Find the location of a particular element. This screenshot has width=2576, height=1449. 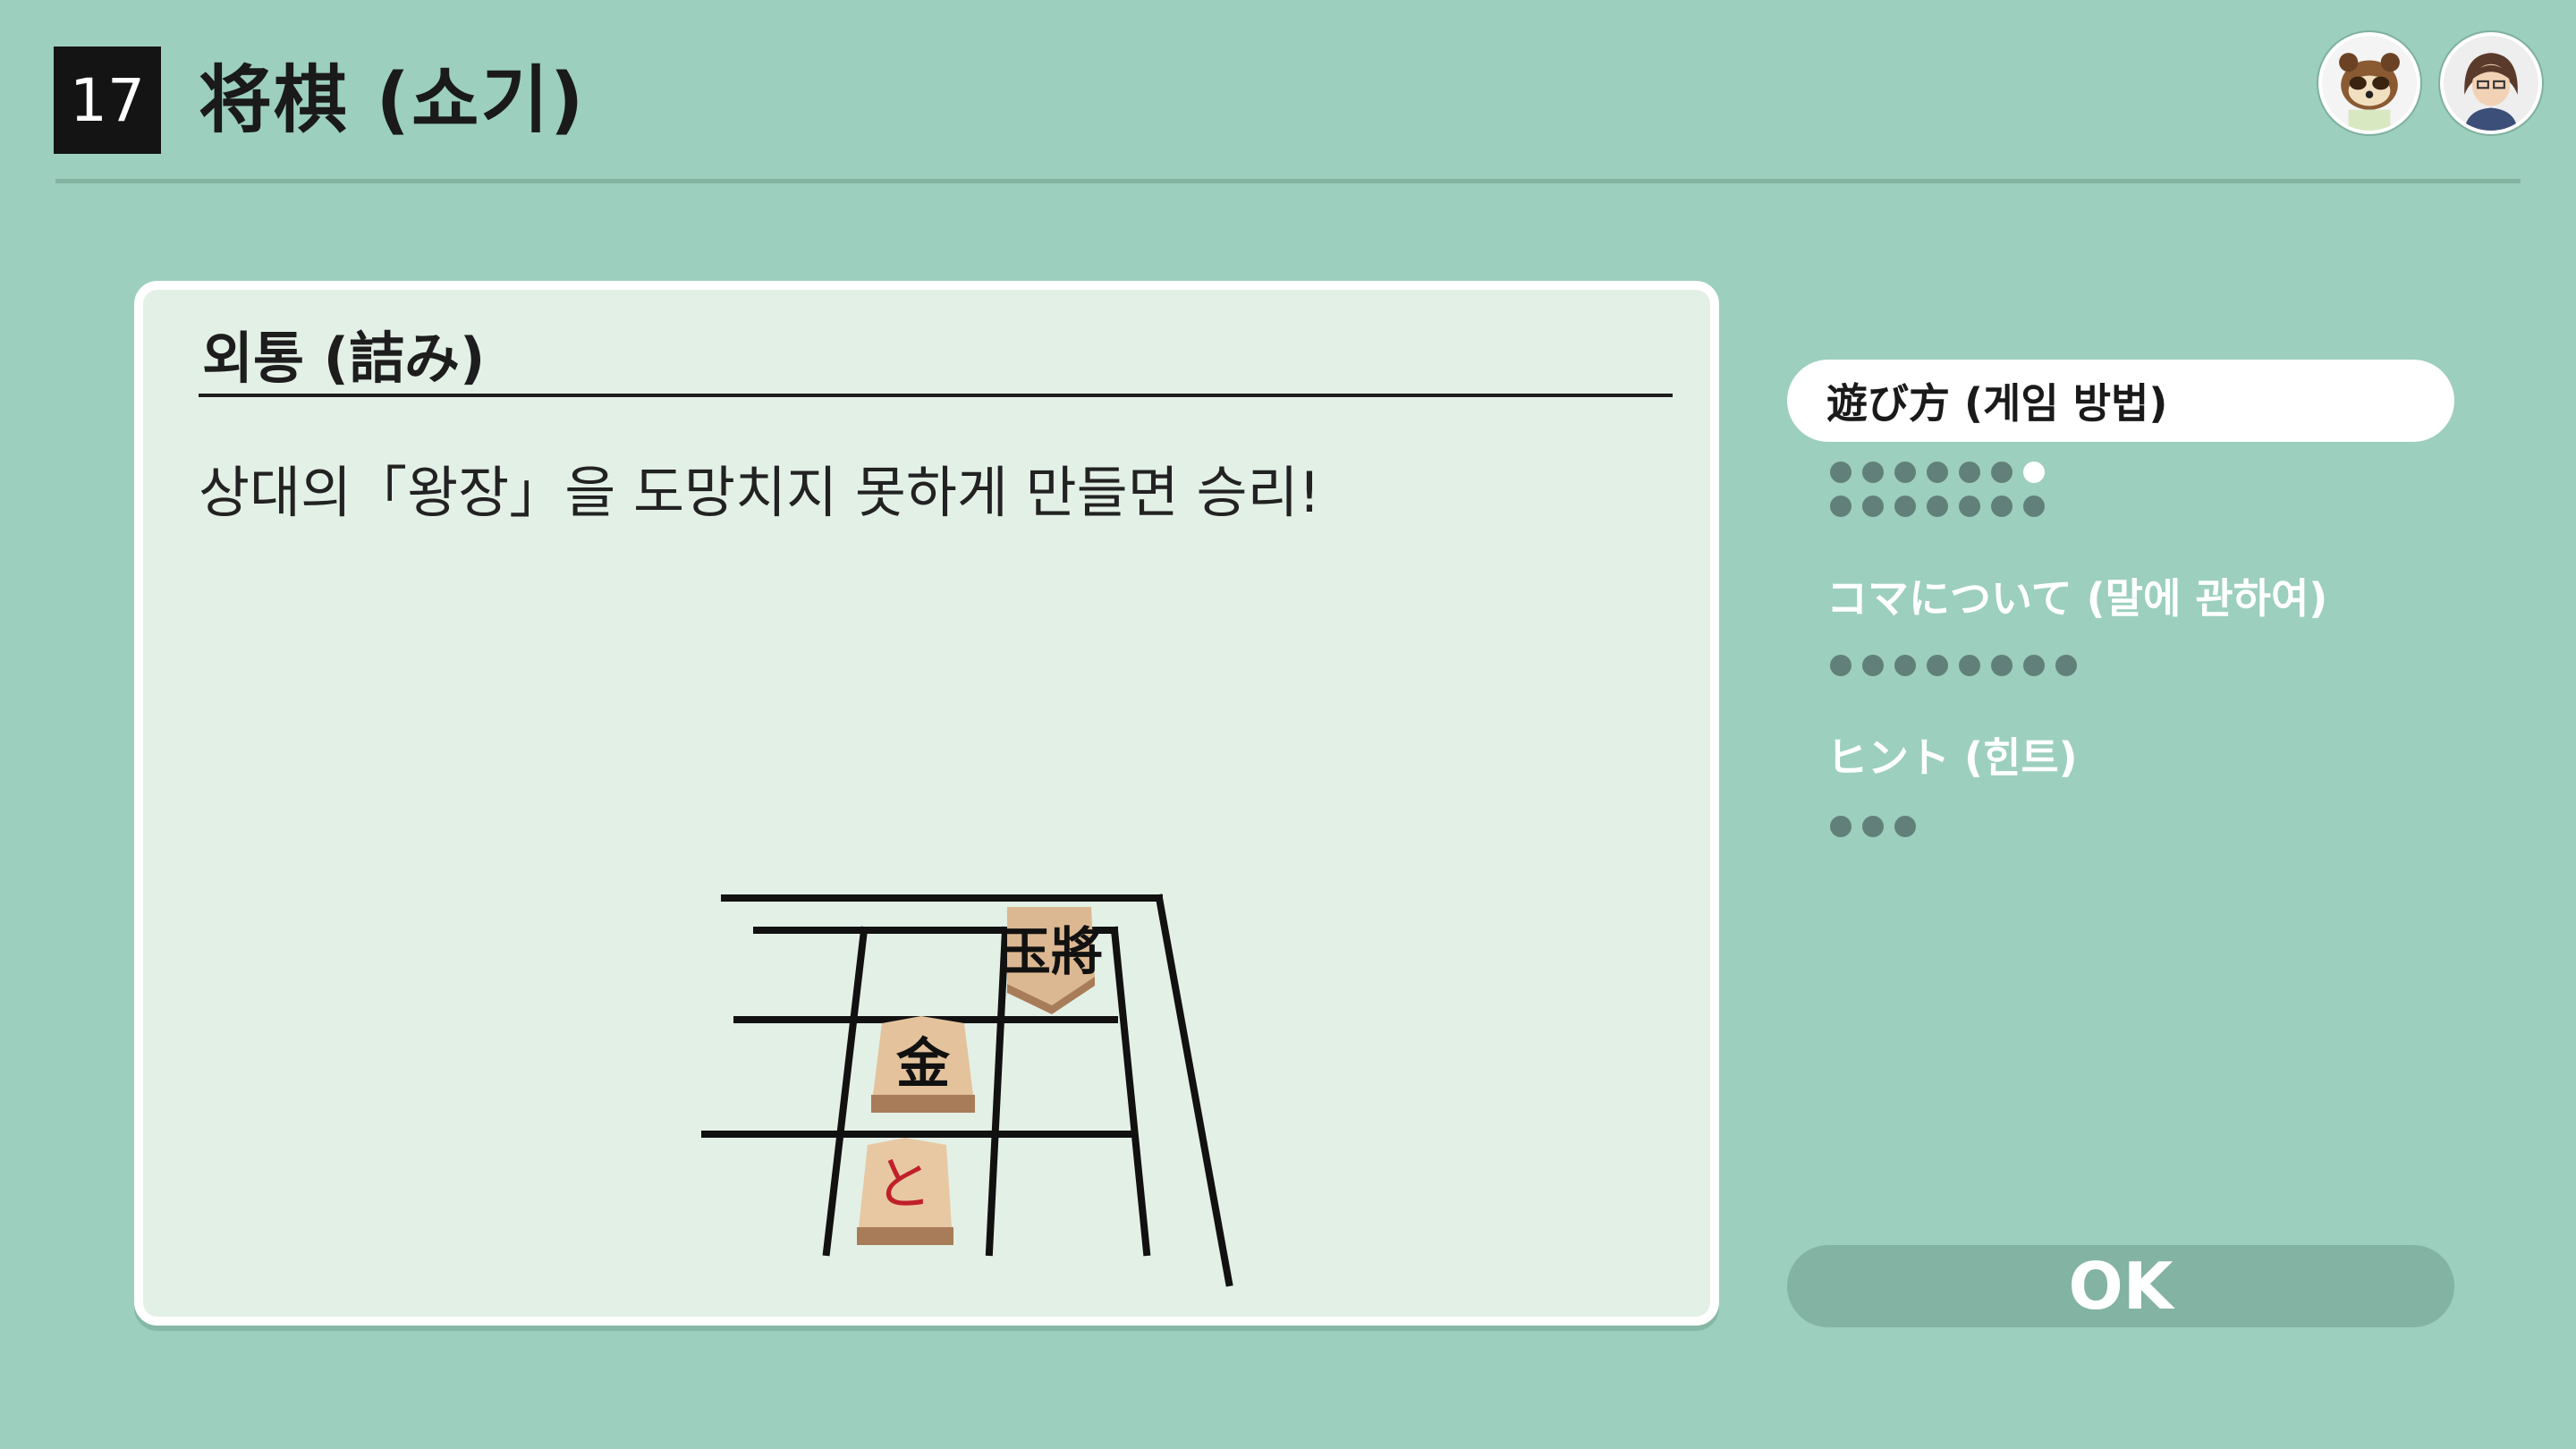

king-piece-label: 玉將 is located at coordinates (1051, 951).